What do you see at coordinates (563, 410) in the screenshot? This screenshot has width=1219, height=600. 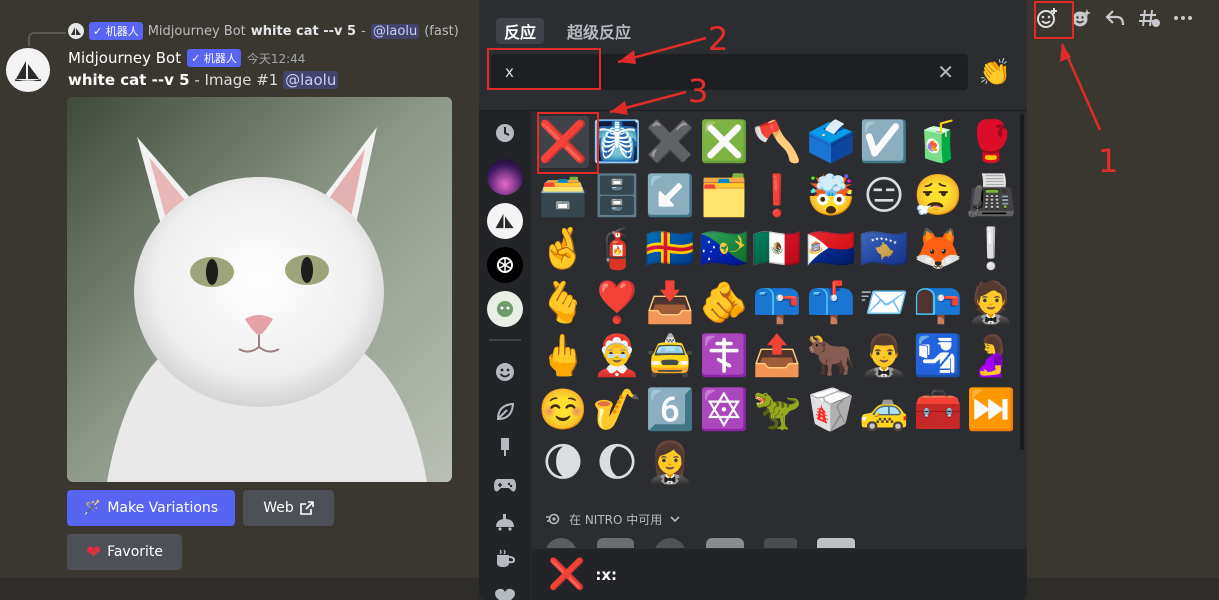 I see `emoji-cell: ☺️` at bounding box center [563, 410].